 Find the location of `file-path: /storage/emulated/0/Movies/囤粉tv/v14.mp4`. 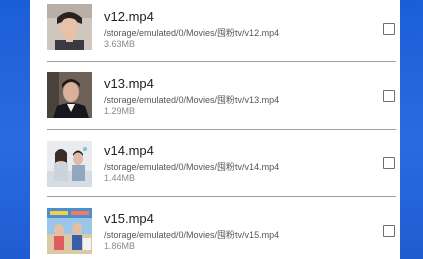

file-path: /storage/emulated/0/Movies/囤粉tv/v14.mp4 is located at coordinates (192, 167).